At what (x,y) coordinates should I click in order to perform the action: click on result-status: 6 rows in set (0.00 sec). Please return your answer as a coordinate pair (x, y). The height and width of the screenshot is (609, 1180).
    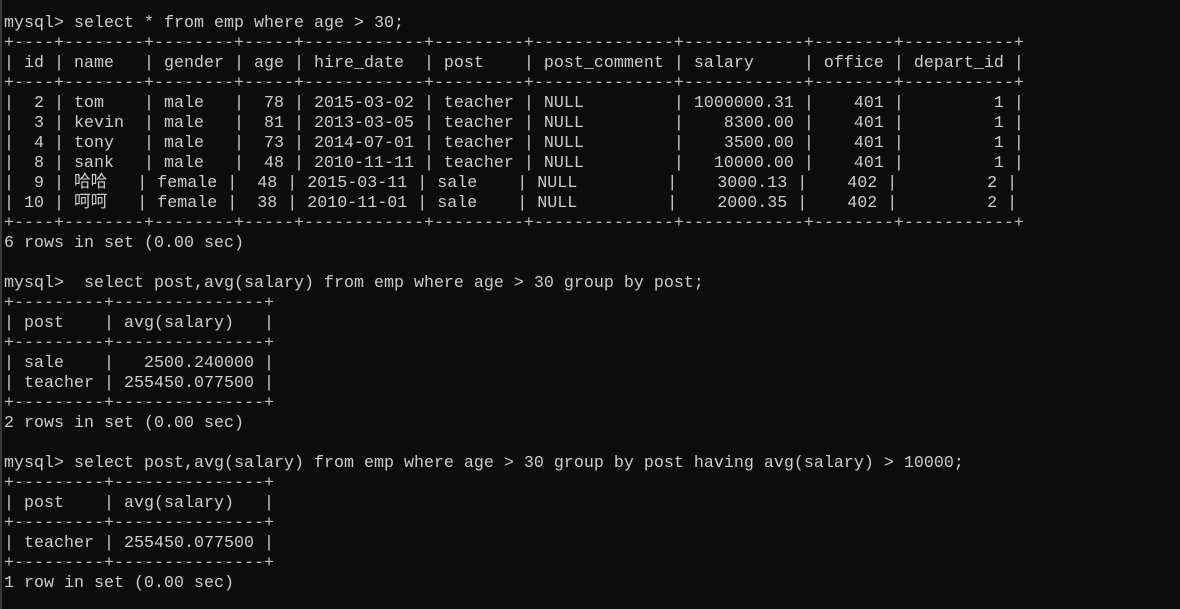
    Looking at the image, I should click on (124, 243).